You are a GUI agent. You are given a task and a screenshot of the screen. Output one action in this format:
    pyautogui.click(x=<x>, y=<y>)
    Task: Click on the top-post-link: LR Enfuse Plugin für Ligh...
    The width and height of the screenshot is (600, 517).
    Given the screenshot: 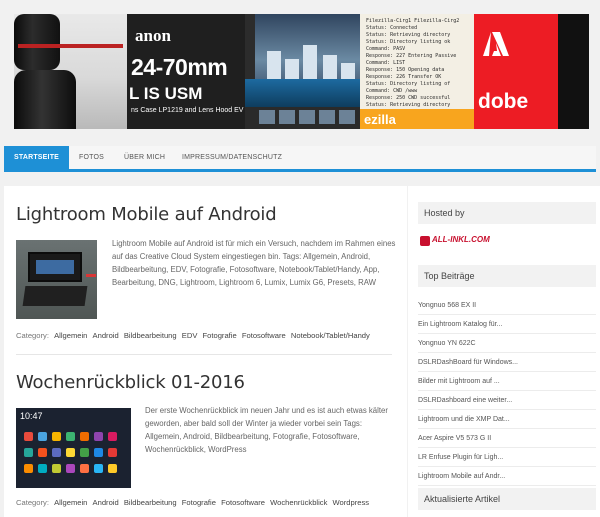 What is the action you would take?
    pyautogui.click(x=507, y=457)
    